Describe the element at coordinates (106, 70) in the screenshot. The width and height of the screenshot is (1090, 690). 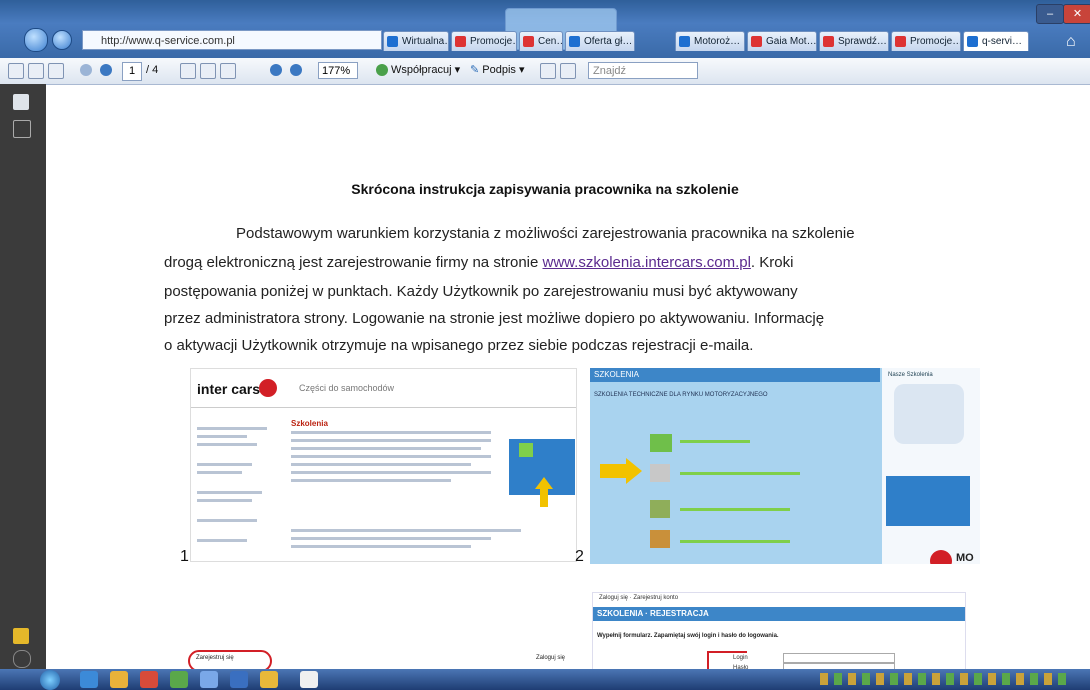
I see `next-page-icon` at that location.